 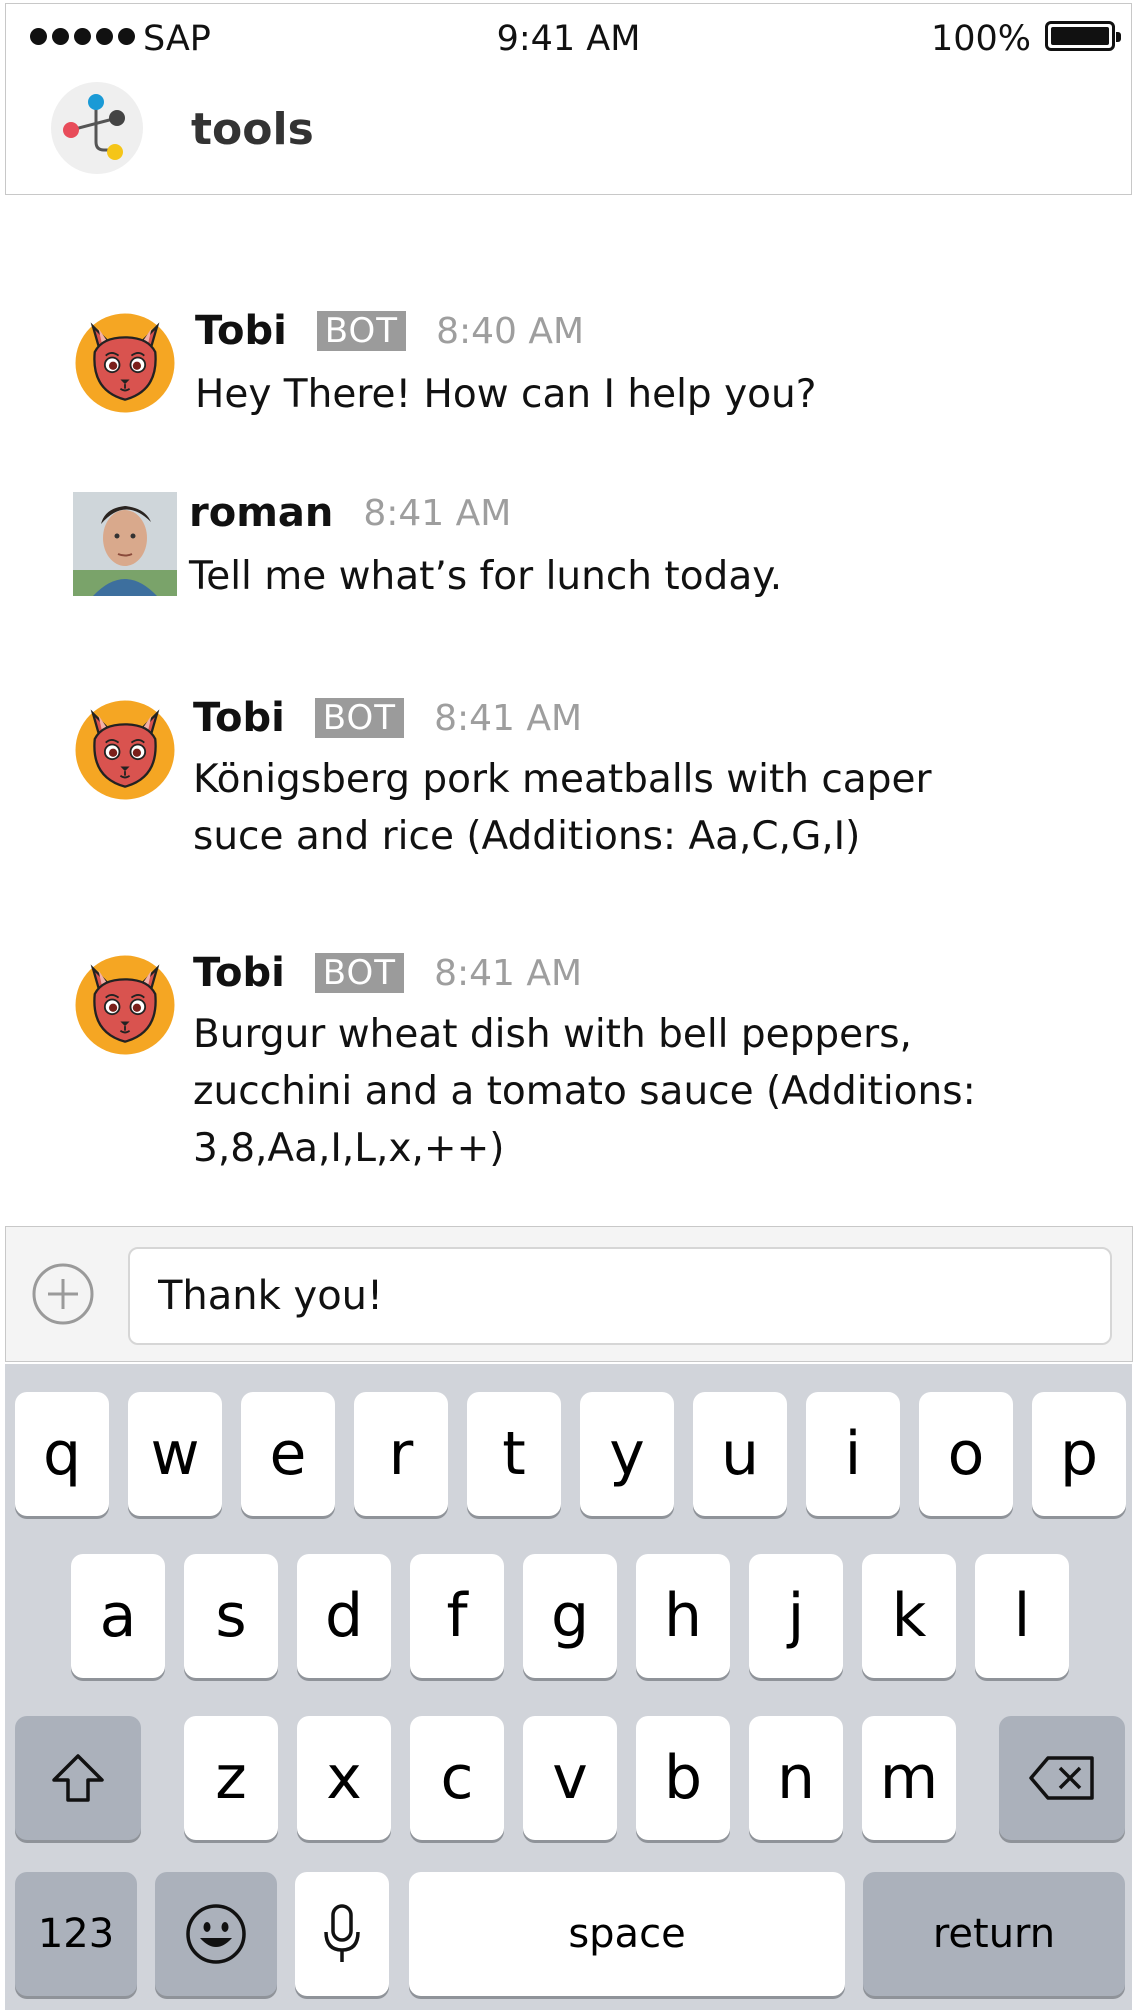 I want to click on key-f: f, so click(x=457, y=1616).